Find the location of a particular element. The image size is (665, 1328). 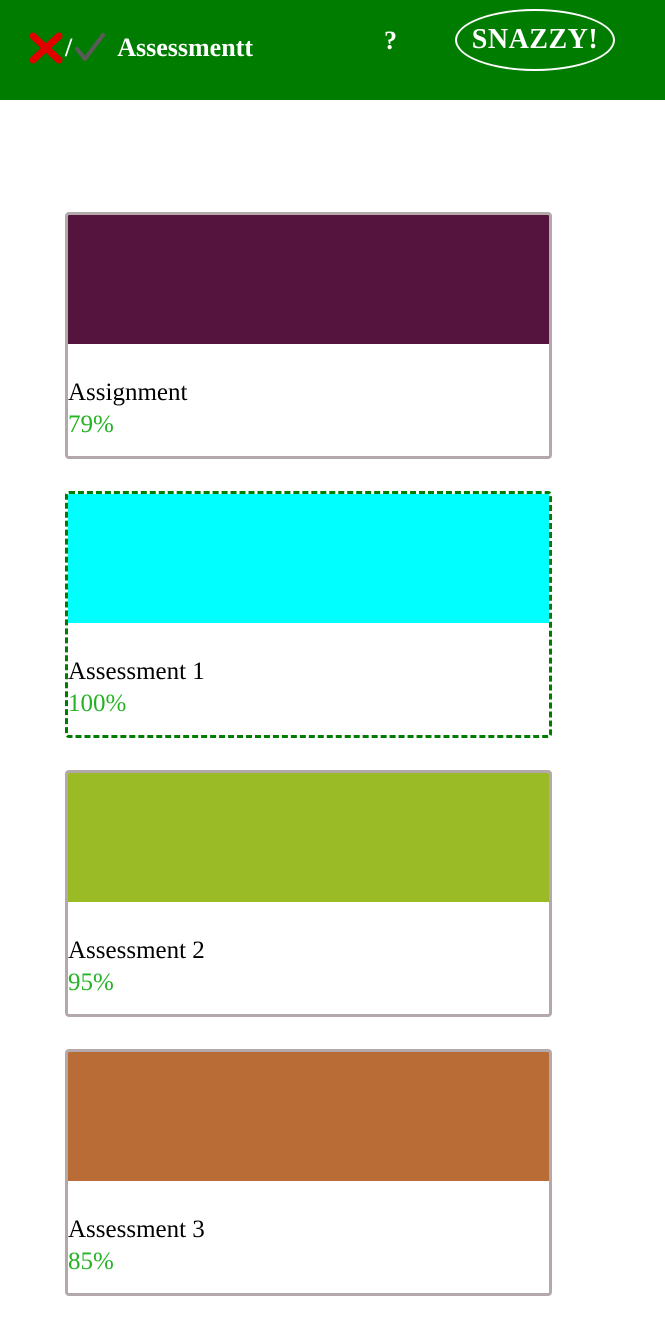

card-title: Assignment is located at coordinates (128, 392).